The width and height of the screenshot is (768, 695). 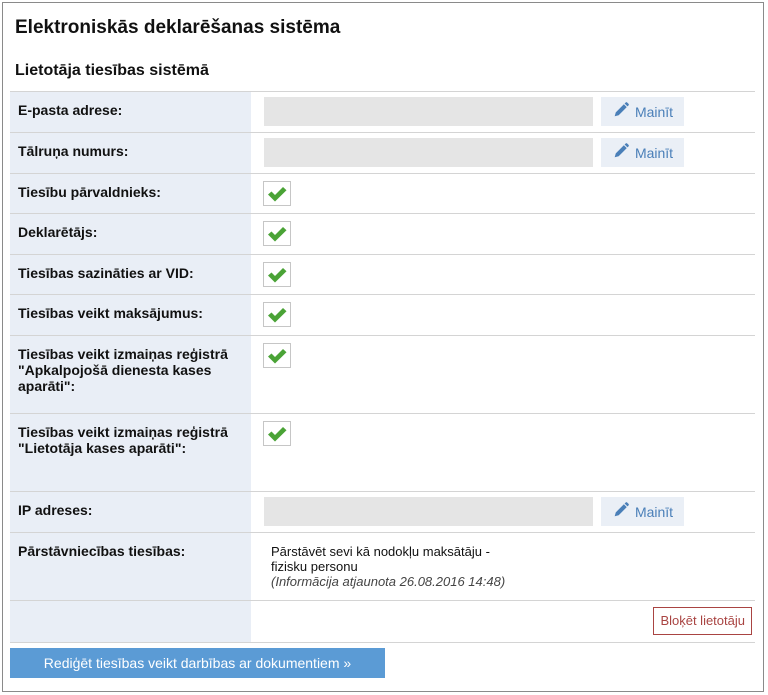 I want to click on permission-label: Tiesības sazināties ar VID:, so click(x=130, y=274).